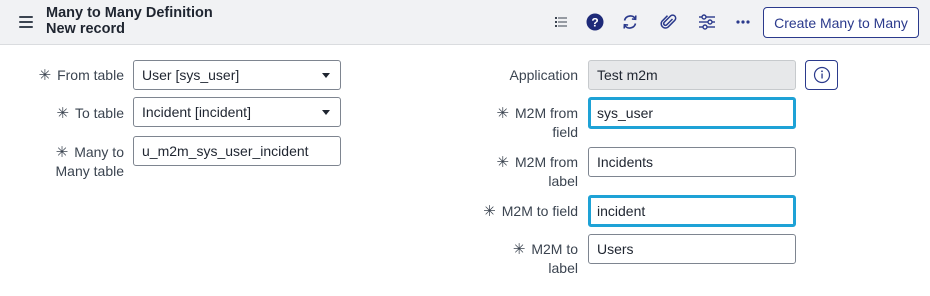  I want to click on application-field: Test m2m, so click(692, 75).